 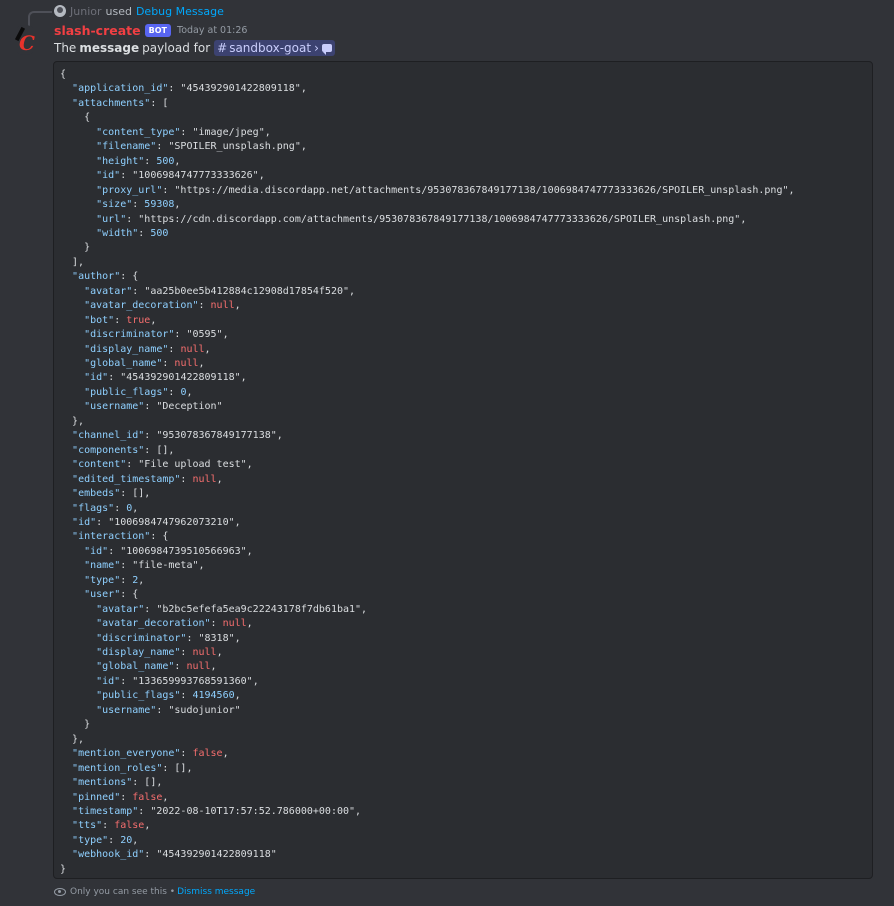 I want to click on eye-icon, so click(x=60, y=891).